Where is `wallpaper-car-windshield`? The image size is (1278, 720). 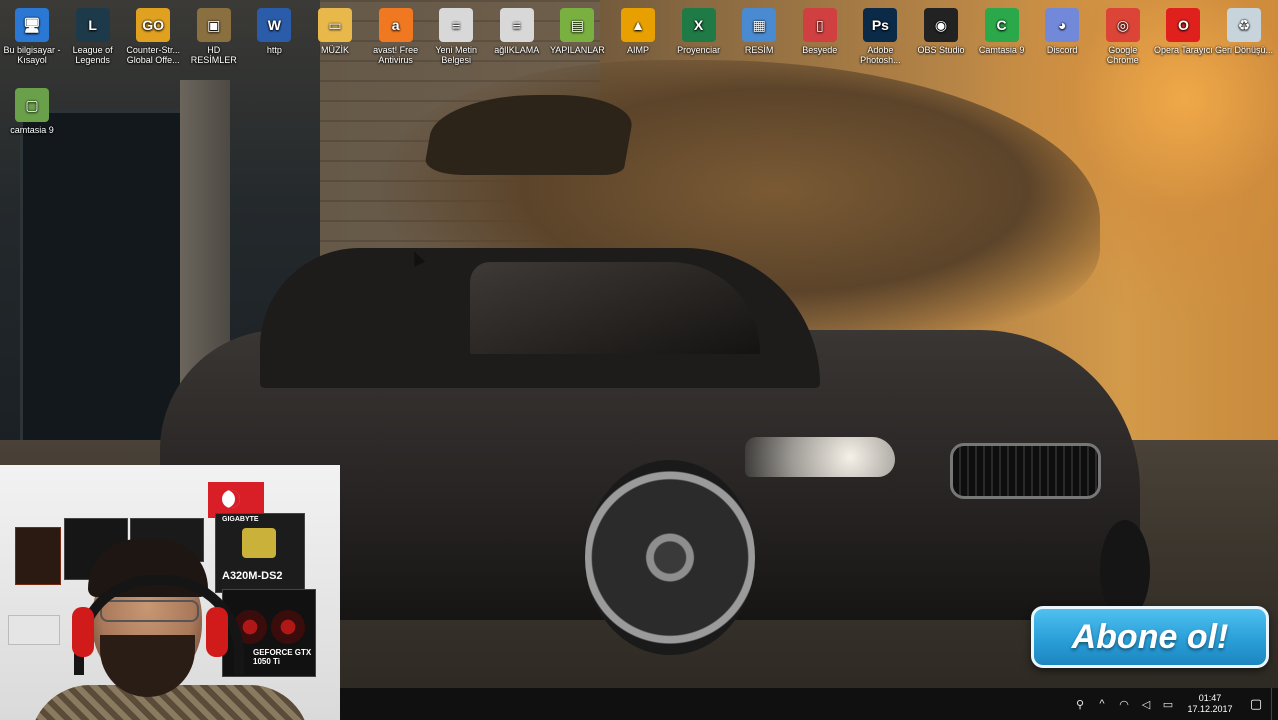 wallpaper-car-windshield is located at coordinates (615, 308).